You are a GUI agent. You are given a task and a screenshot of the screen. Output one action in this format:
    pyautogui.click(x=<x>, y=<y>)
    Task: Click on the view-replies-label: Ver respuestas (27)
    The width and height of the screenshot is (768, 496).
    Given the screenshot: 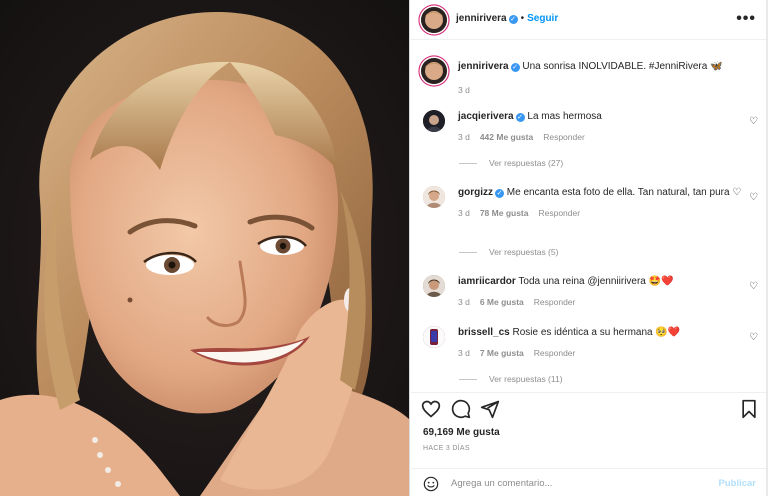 What is the action you would take?
    pyautogui.click(x=526, y=163)
    